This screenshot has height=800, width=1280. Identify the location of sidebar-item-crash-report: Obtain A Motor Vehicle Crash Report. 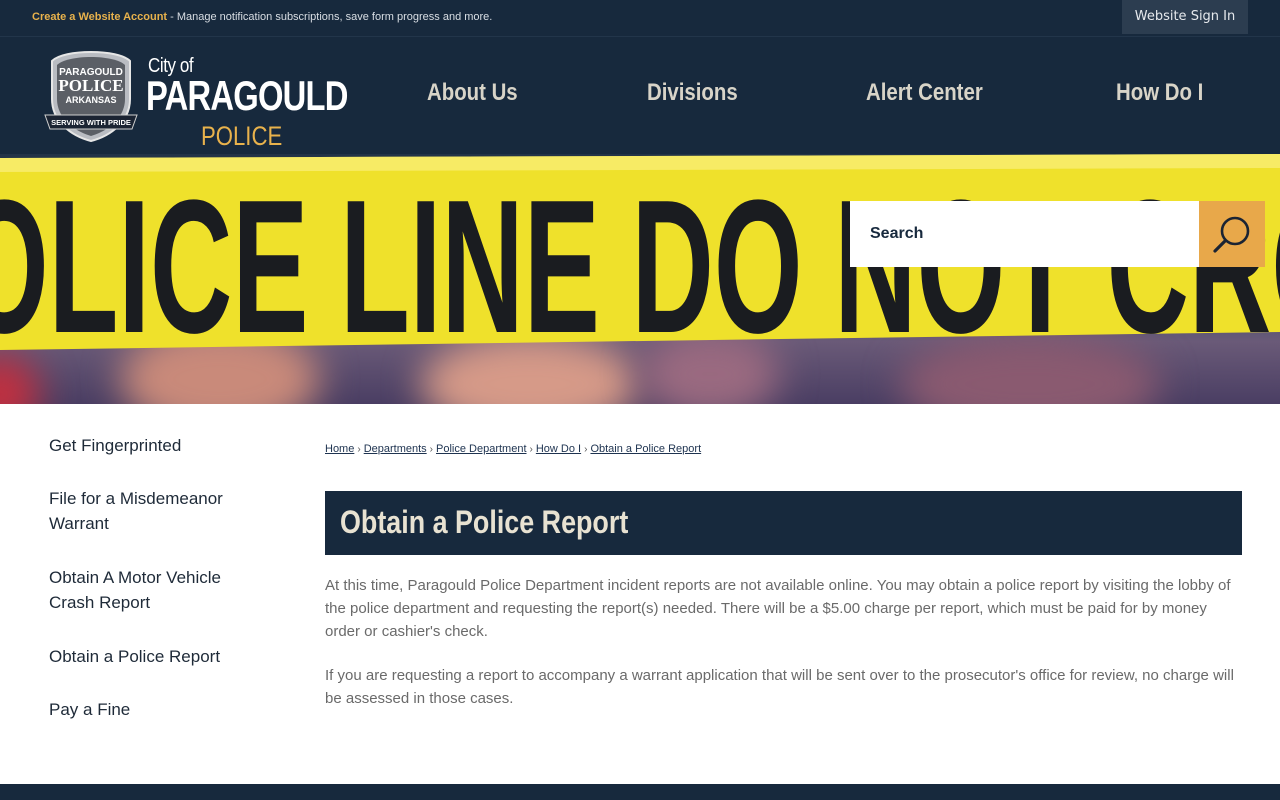
(154, 590).